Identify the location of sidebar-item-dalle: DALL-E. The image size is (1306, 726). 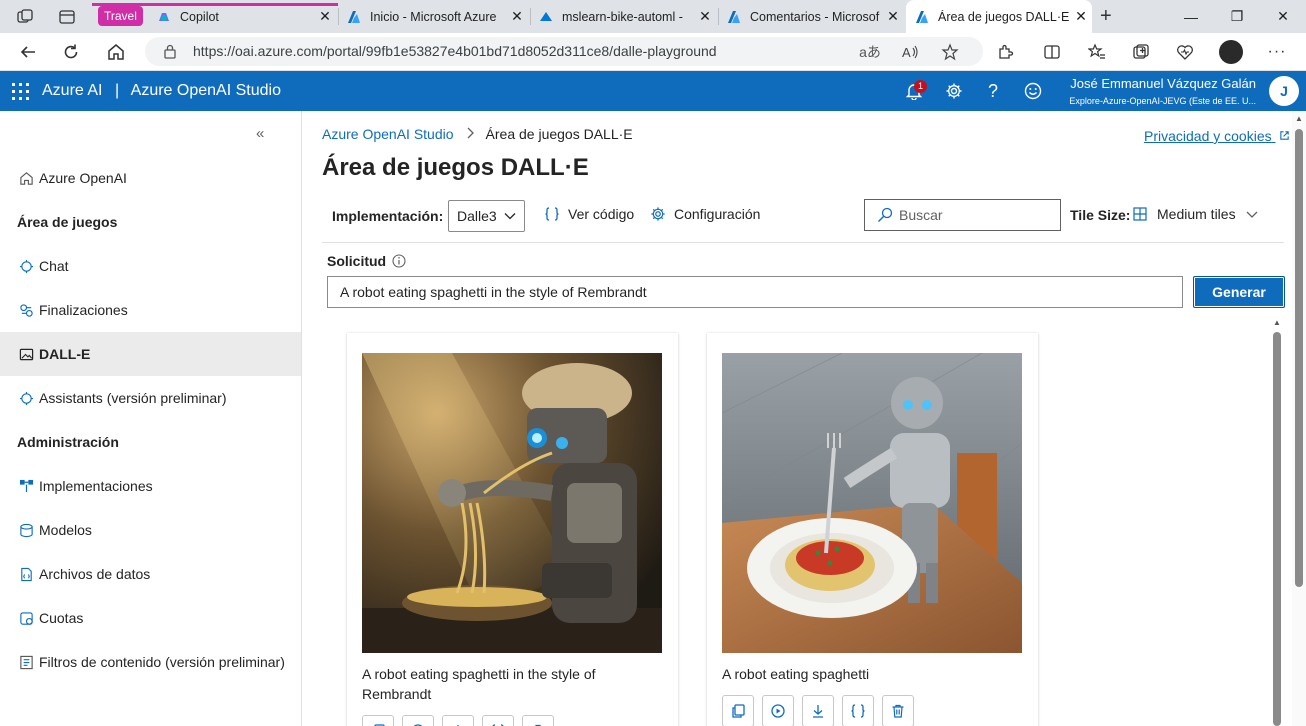
(150, 354).